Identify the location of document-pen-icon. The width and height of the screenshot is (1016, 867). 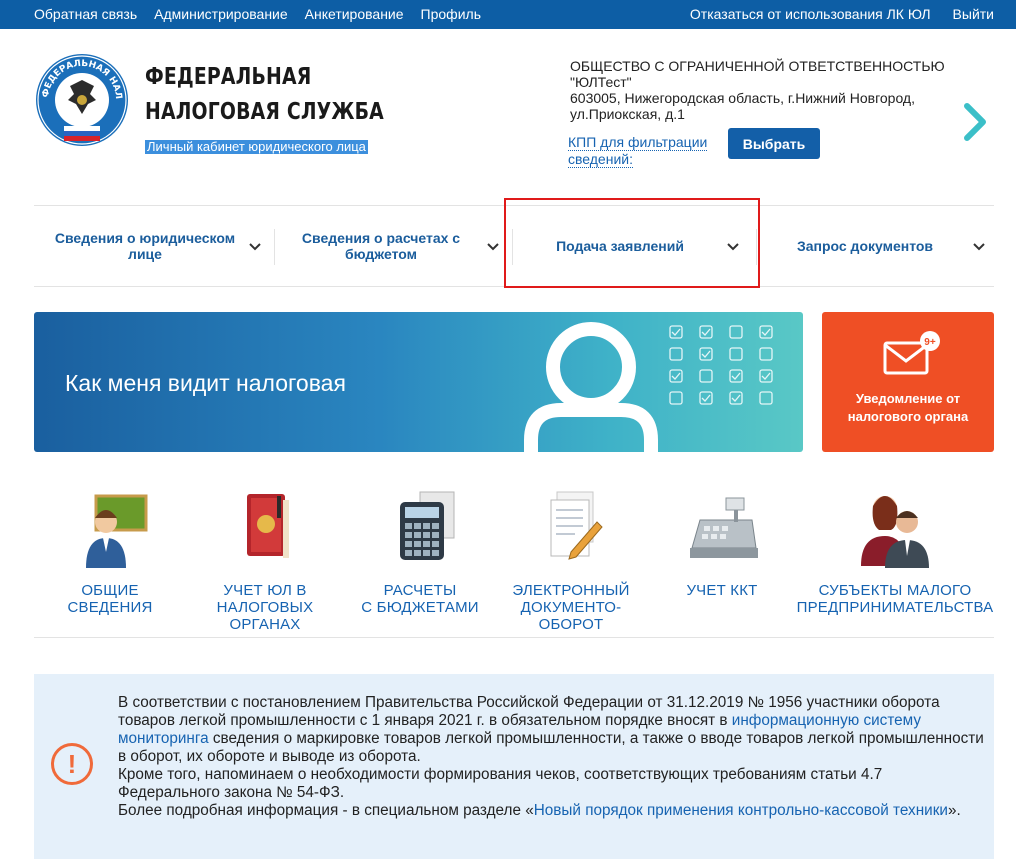
(576, 525).